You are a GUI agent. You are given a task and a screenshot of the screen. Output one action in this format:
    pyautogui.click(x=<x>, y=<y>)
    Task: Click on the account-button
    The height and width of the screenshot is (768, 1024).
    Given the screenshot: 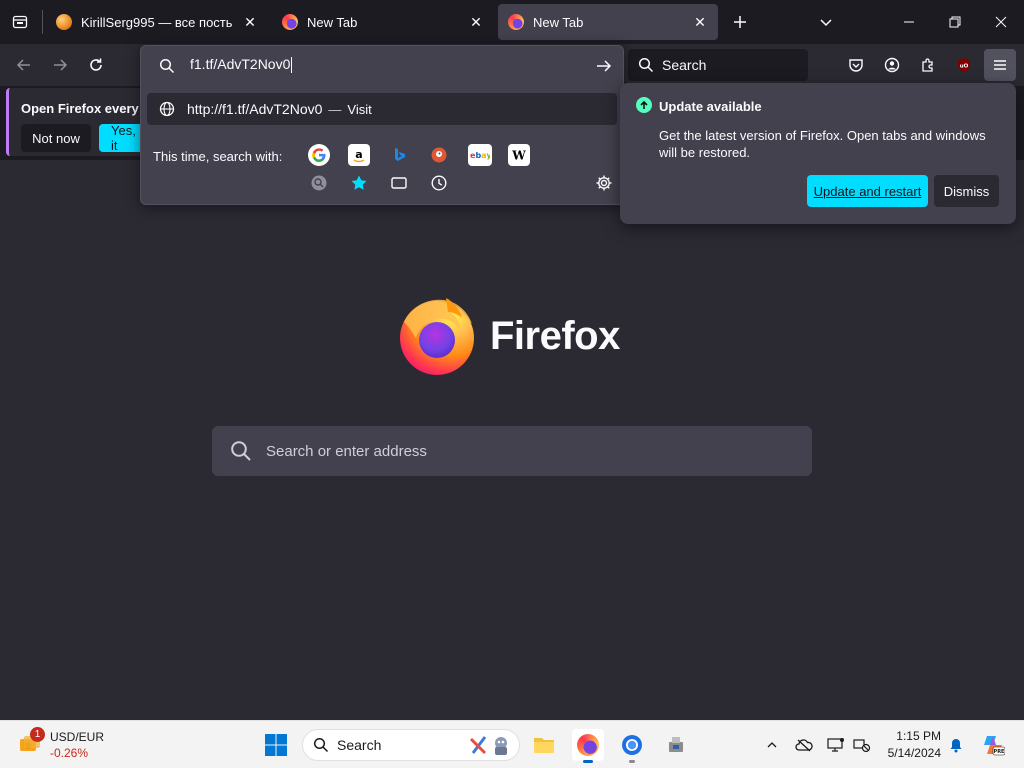 What is the action you would take?
    pyautogui.click(x=892, y=65)
    